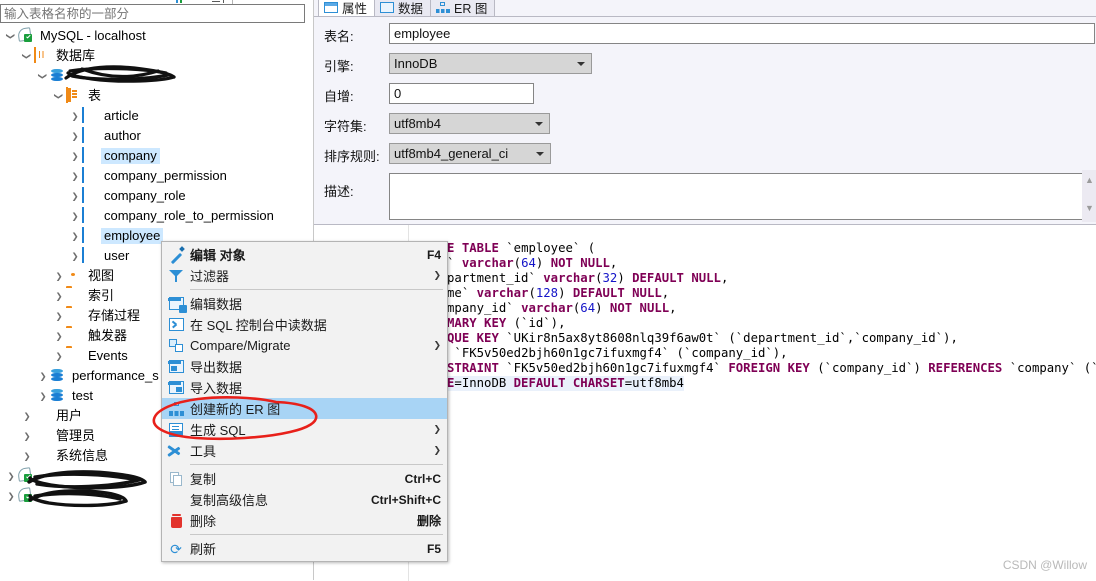 The height and width of the screenshot is (581, 1096). I want to click on tree-node-label: test, so click(82, 395).